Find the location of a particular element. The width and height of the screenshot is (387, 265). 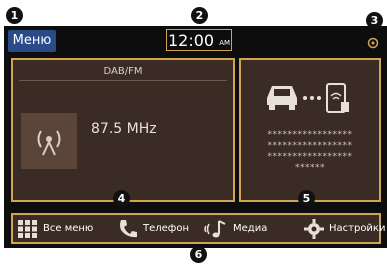

nav-item-phone: Телефон is located at coordinates (153, 228).